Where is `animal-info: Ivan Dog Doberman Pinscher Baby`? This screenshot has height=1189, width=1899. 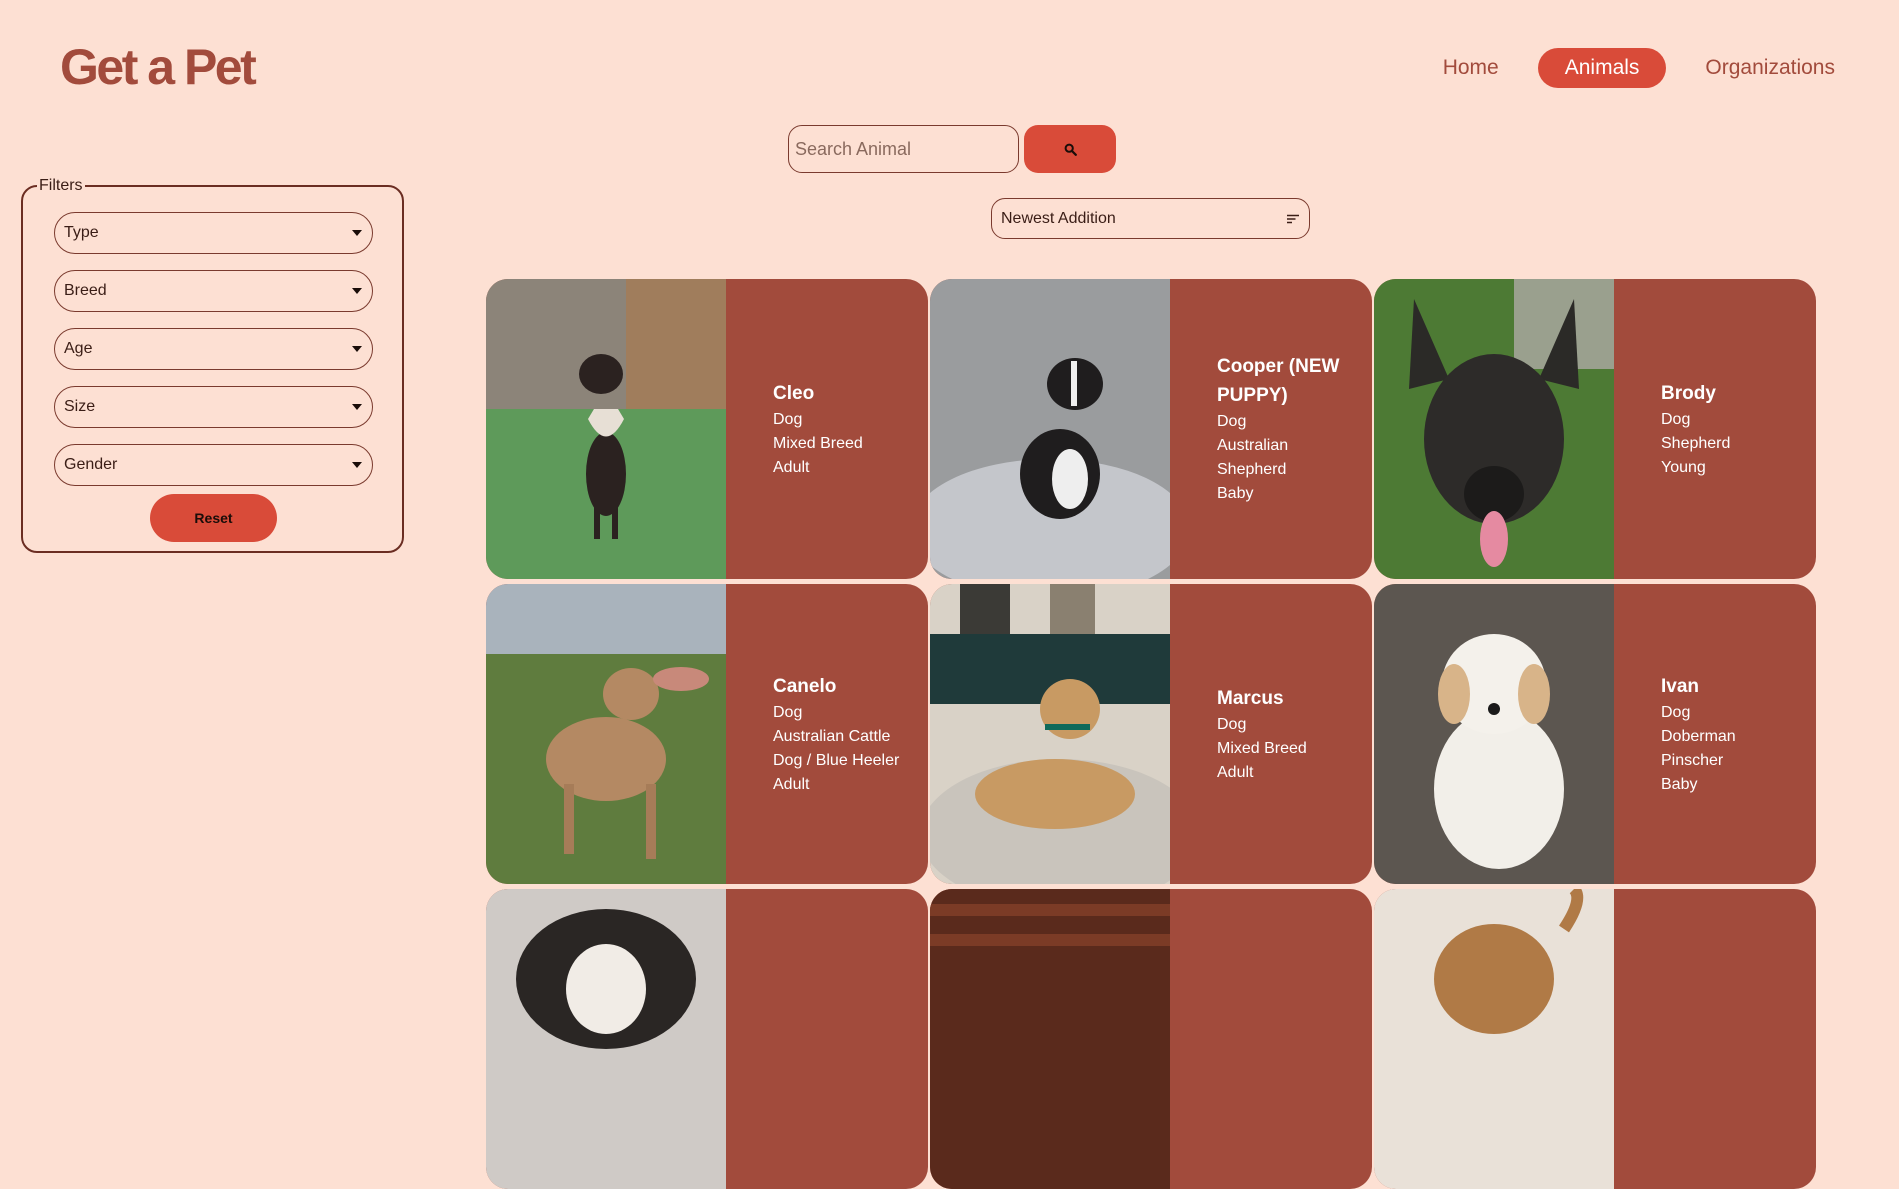
animal-info: Ivan Dog Doberman Pinscher Baby is located at coordinates (1715, 734).